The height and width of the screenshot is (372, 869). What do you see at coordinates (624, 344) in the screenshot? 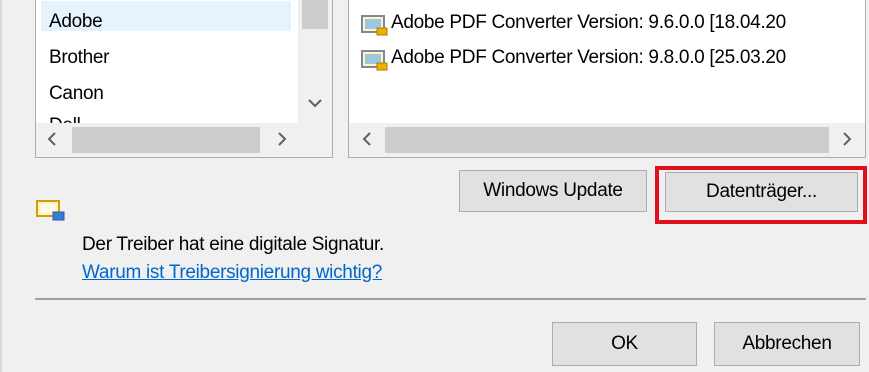
I see `ok-button: OK` at bounding box center [624, 344].